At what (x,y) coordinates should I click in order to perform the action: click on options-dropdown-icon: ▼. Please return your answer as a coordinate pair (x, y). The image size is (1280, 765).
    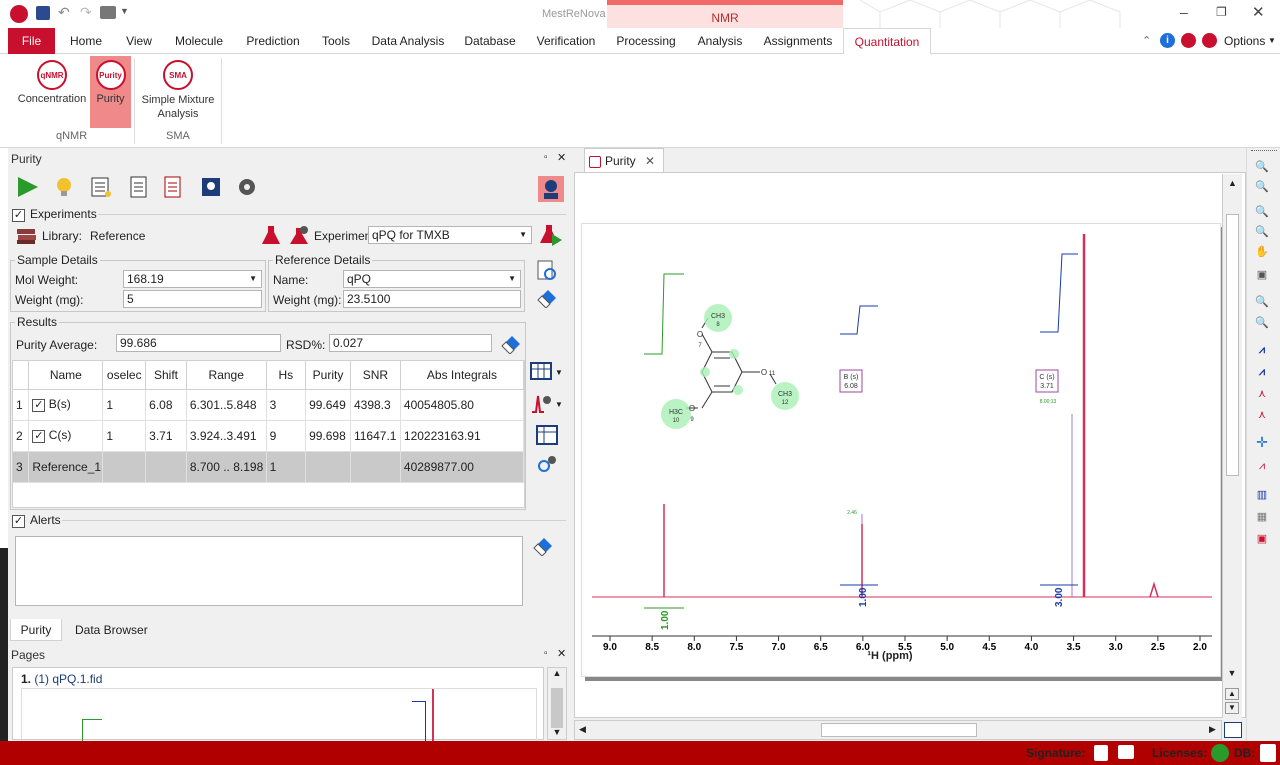
    Looking at the image, I should click on (1272, 40).